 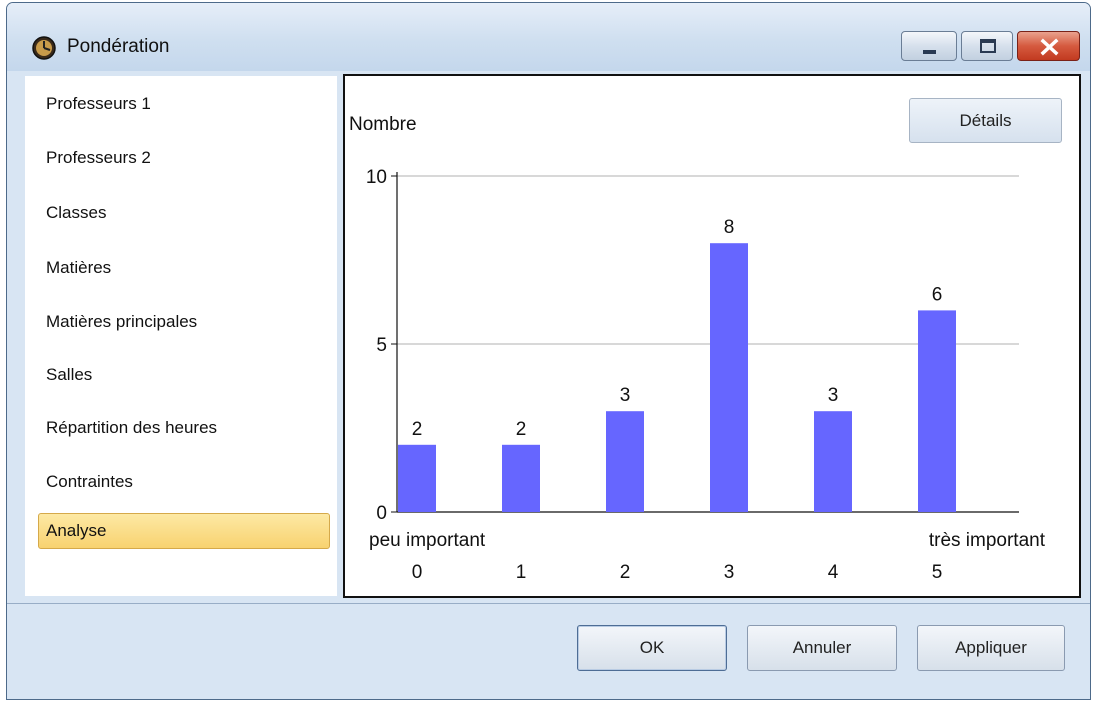 I want to click on x-tick-label: 3, so click(x=729, y=572).